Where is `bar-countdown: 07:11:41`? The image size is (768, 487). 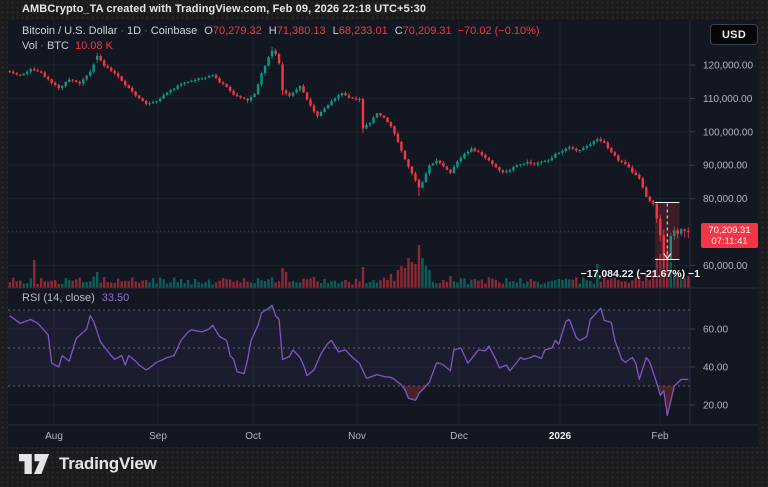 bar-countdown: 07:11:41 is located at coordinates (729, 241).